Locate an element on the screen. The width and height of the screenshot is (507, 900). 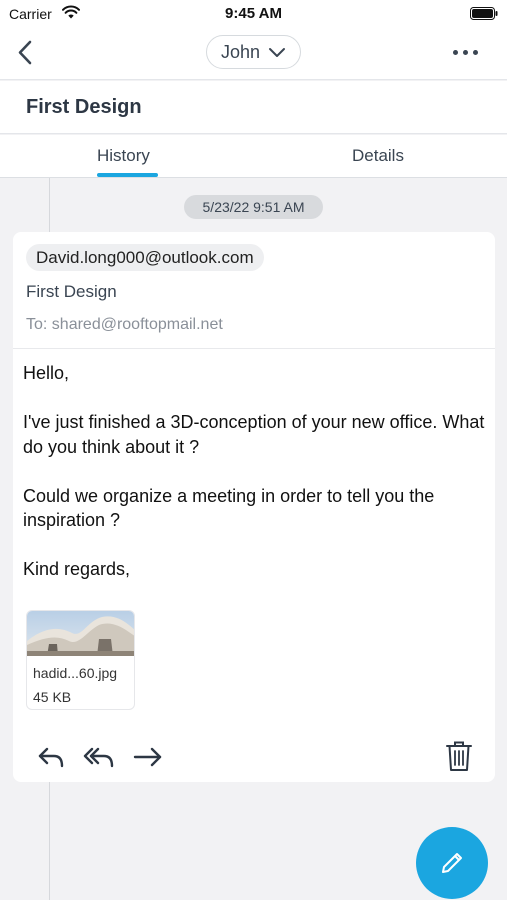
clock: 9:45 AM is located at coordinates (253, 13).